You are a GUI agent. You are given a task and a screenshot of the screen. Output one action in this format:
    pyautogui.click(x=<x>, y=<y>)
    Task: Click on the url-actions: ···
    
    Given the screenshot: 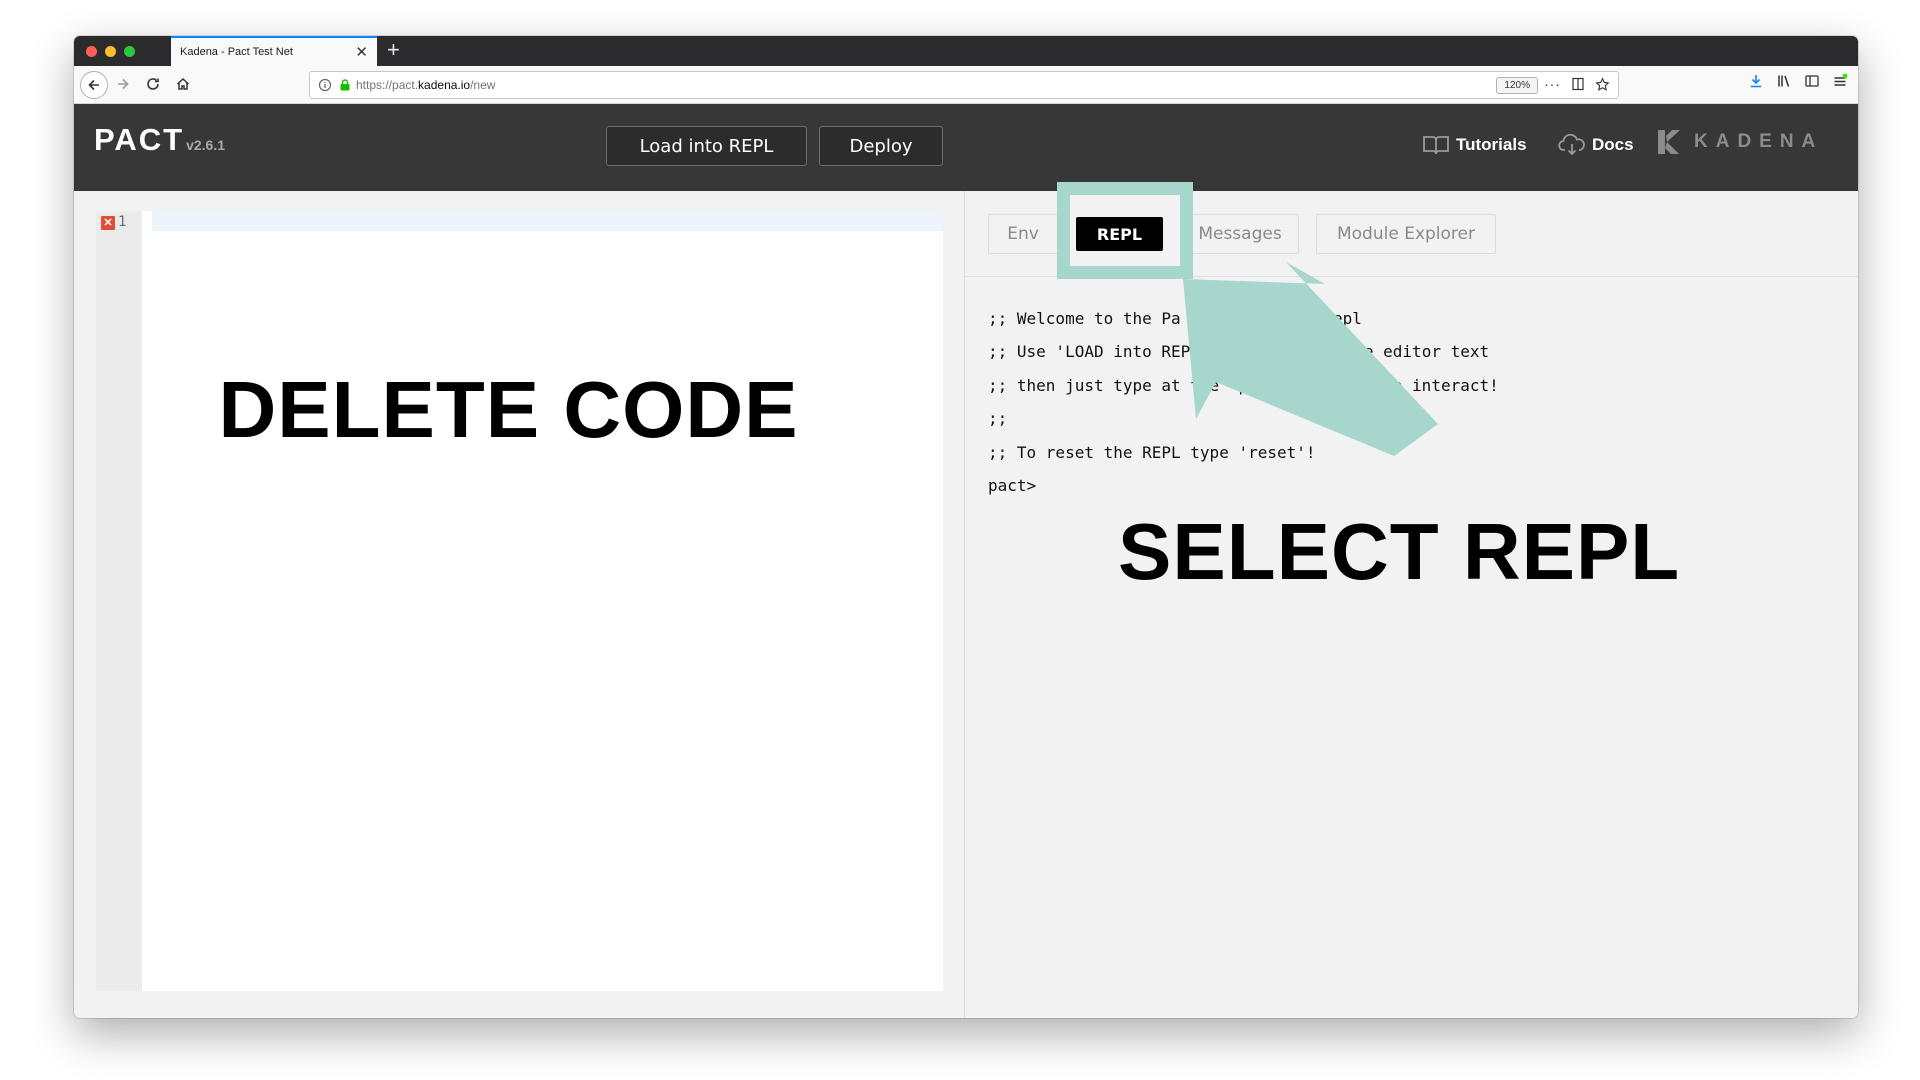 What is the action you would take?
    pyautogui.click(x=1577, y=84)
    